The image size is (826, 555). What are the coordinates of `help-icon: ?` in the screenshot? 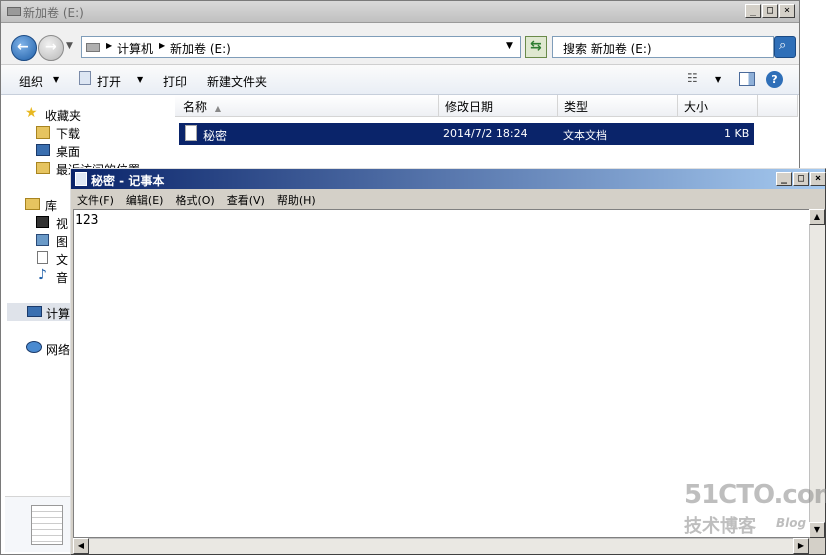 It's located at (774, 79).